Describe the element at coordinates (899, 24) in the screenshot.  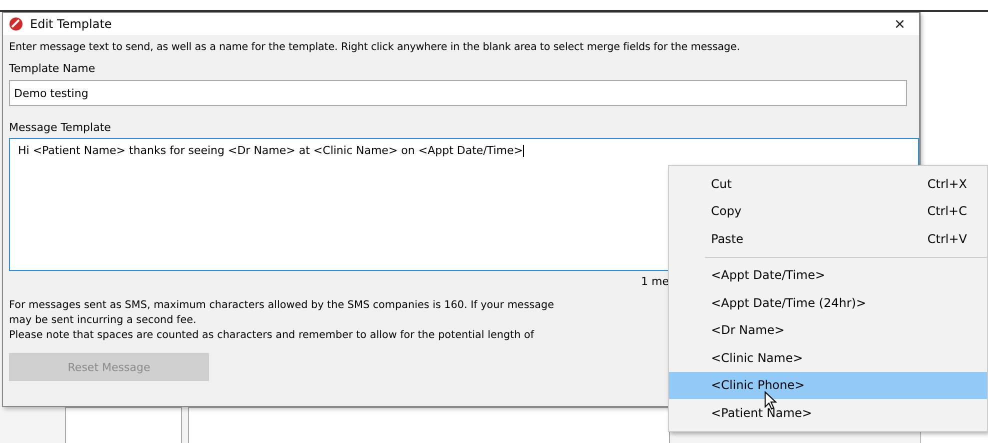
I see `close-button: ×` at that location.